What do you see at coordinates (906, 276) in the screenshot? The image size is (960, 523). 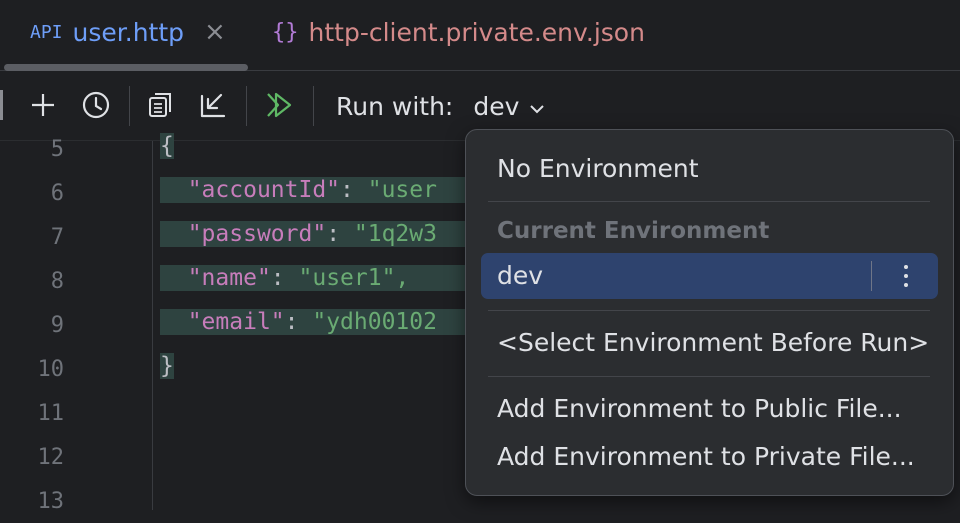 I see `more-vertical-icon` at bounding box center [906, 276].